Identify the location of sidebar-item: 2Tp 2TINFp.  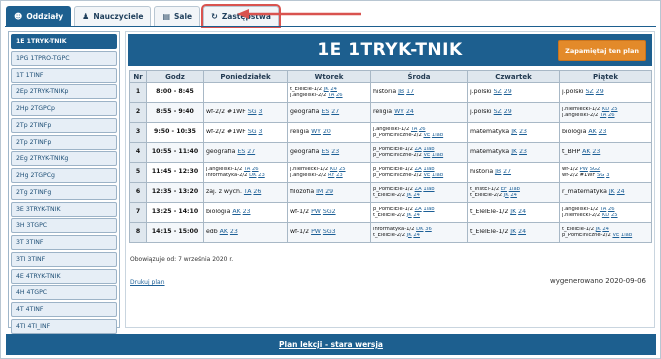
(64, 125).